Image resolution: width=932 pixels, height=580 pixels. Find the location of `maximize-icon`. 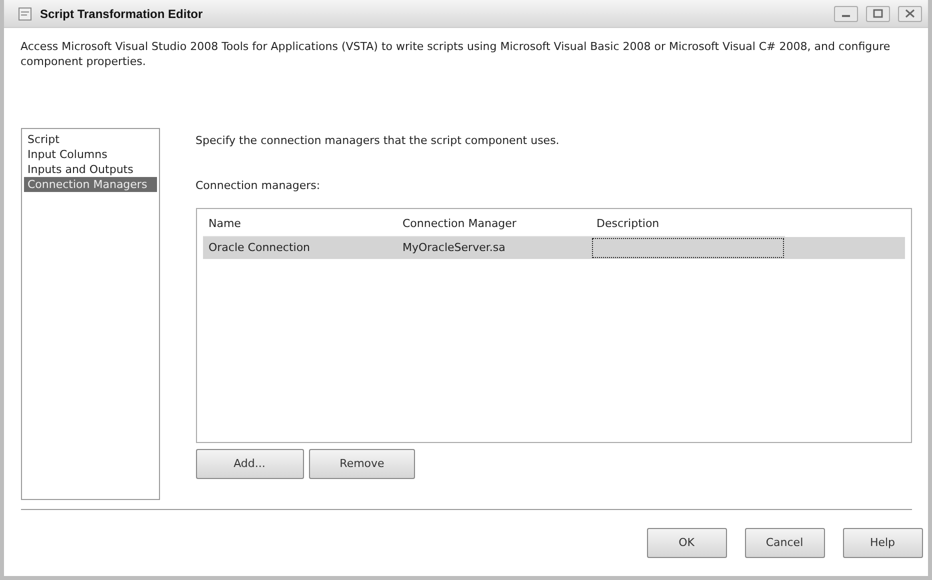

maximize-icon is located at coordinates (878, 13).